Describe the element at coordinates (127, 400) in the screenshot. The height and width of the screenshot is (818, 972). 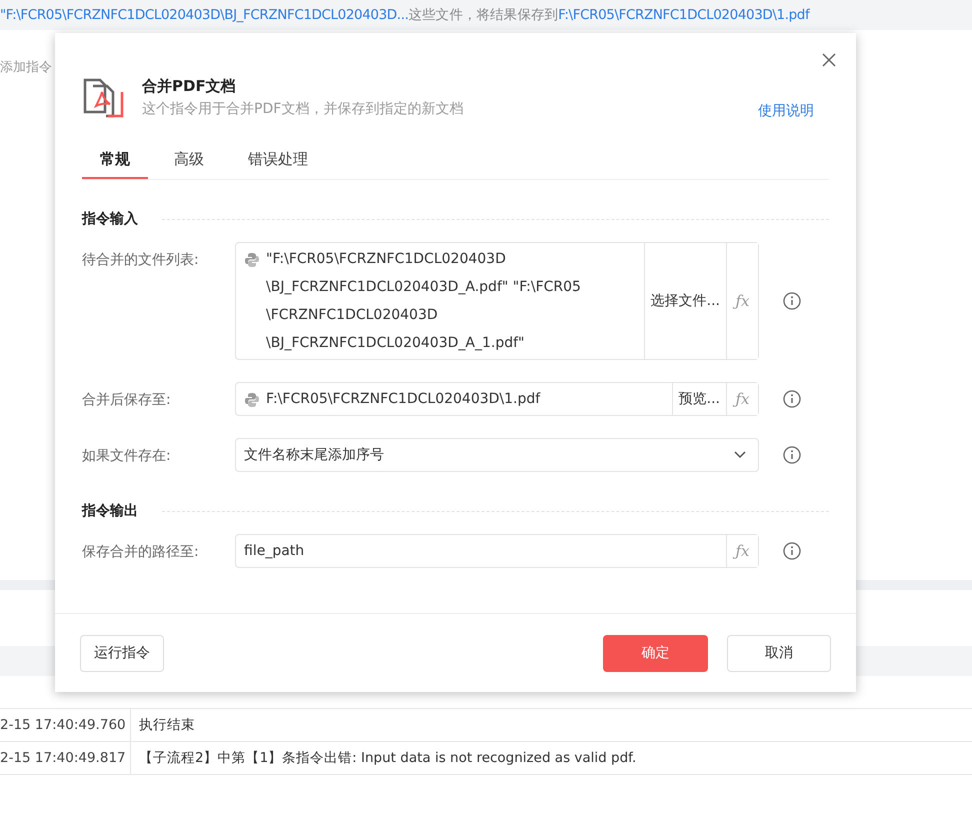
I see `field-label: 合并后保存至:` at that location.